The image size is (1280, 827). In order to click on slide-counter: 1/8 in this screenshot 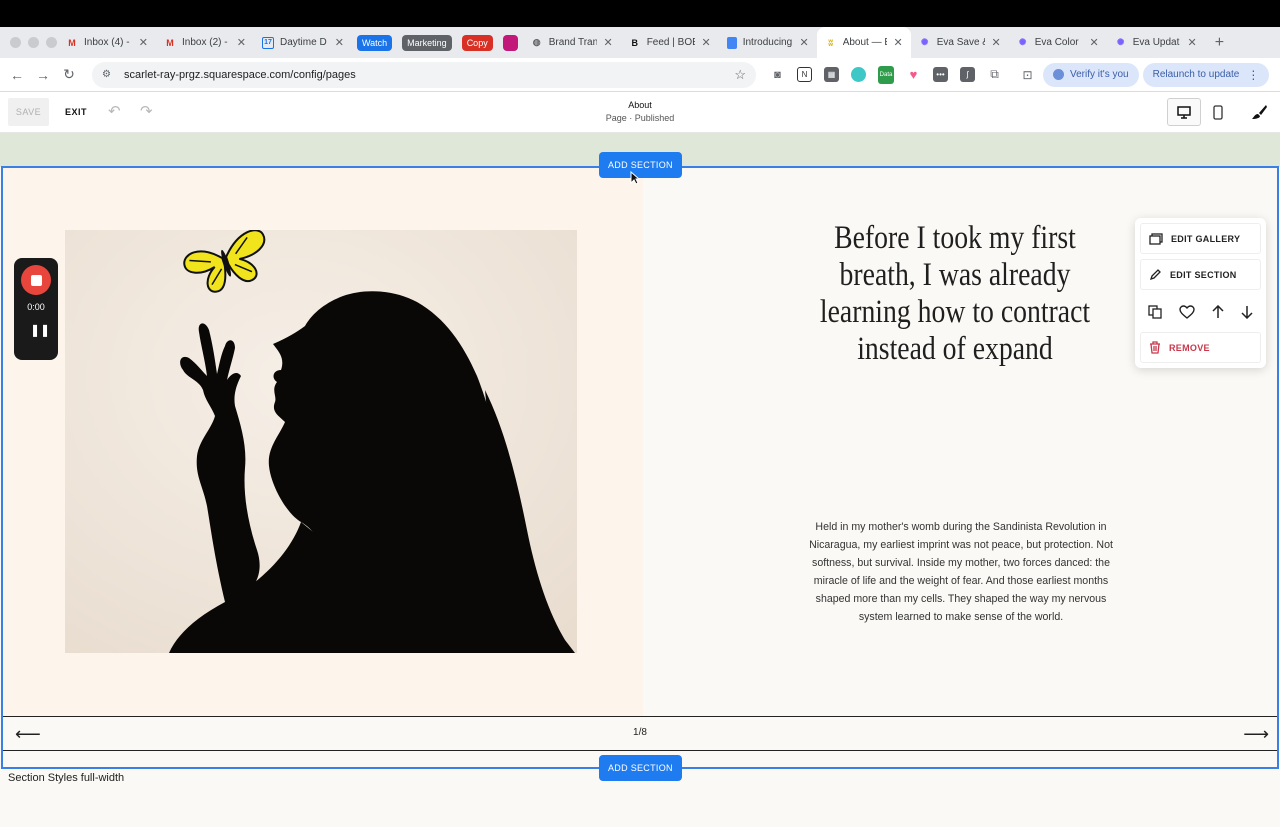, I will do `click(640, 732)`.